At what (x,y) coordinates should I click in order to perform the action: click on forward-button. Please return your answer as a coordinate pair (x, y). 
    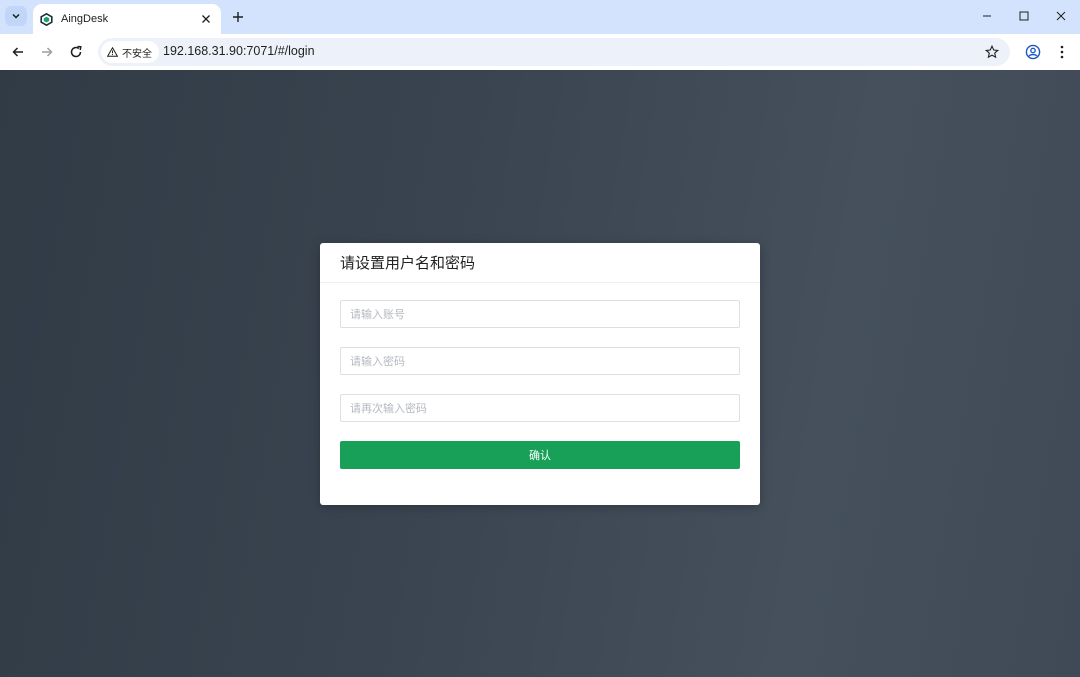
    Looking at the image, I should click on (47, 52).